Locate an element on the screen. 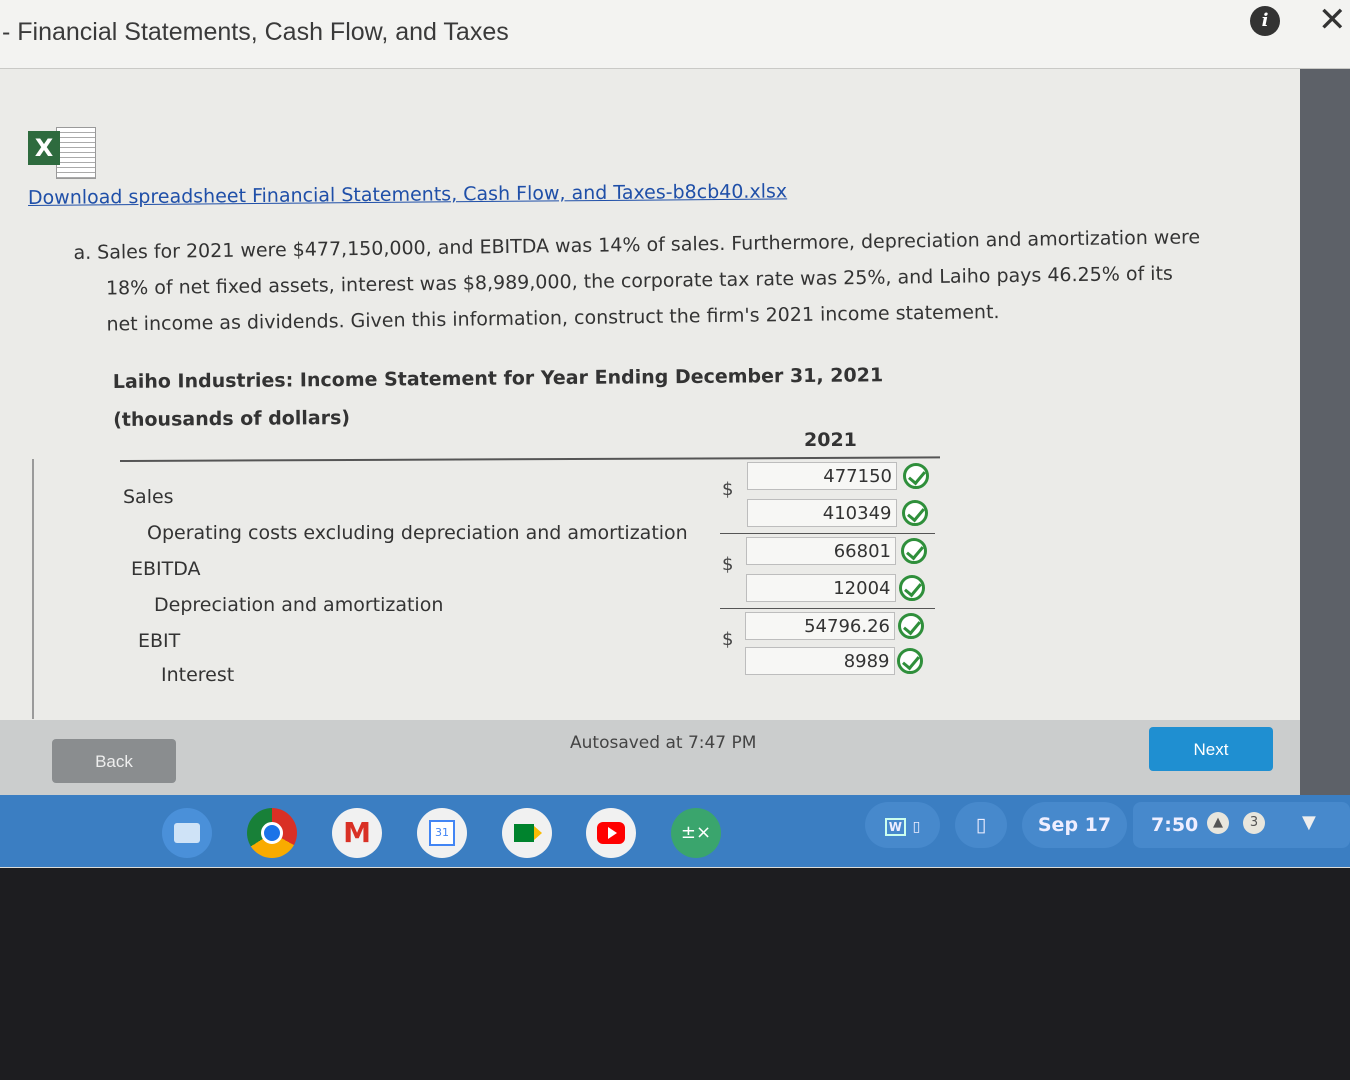 The image size is (1350, 1080). row-label: EBITDA is located at coordinates (166, 569).